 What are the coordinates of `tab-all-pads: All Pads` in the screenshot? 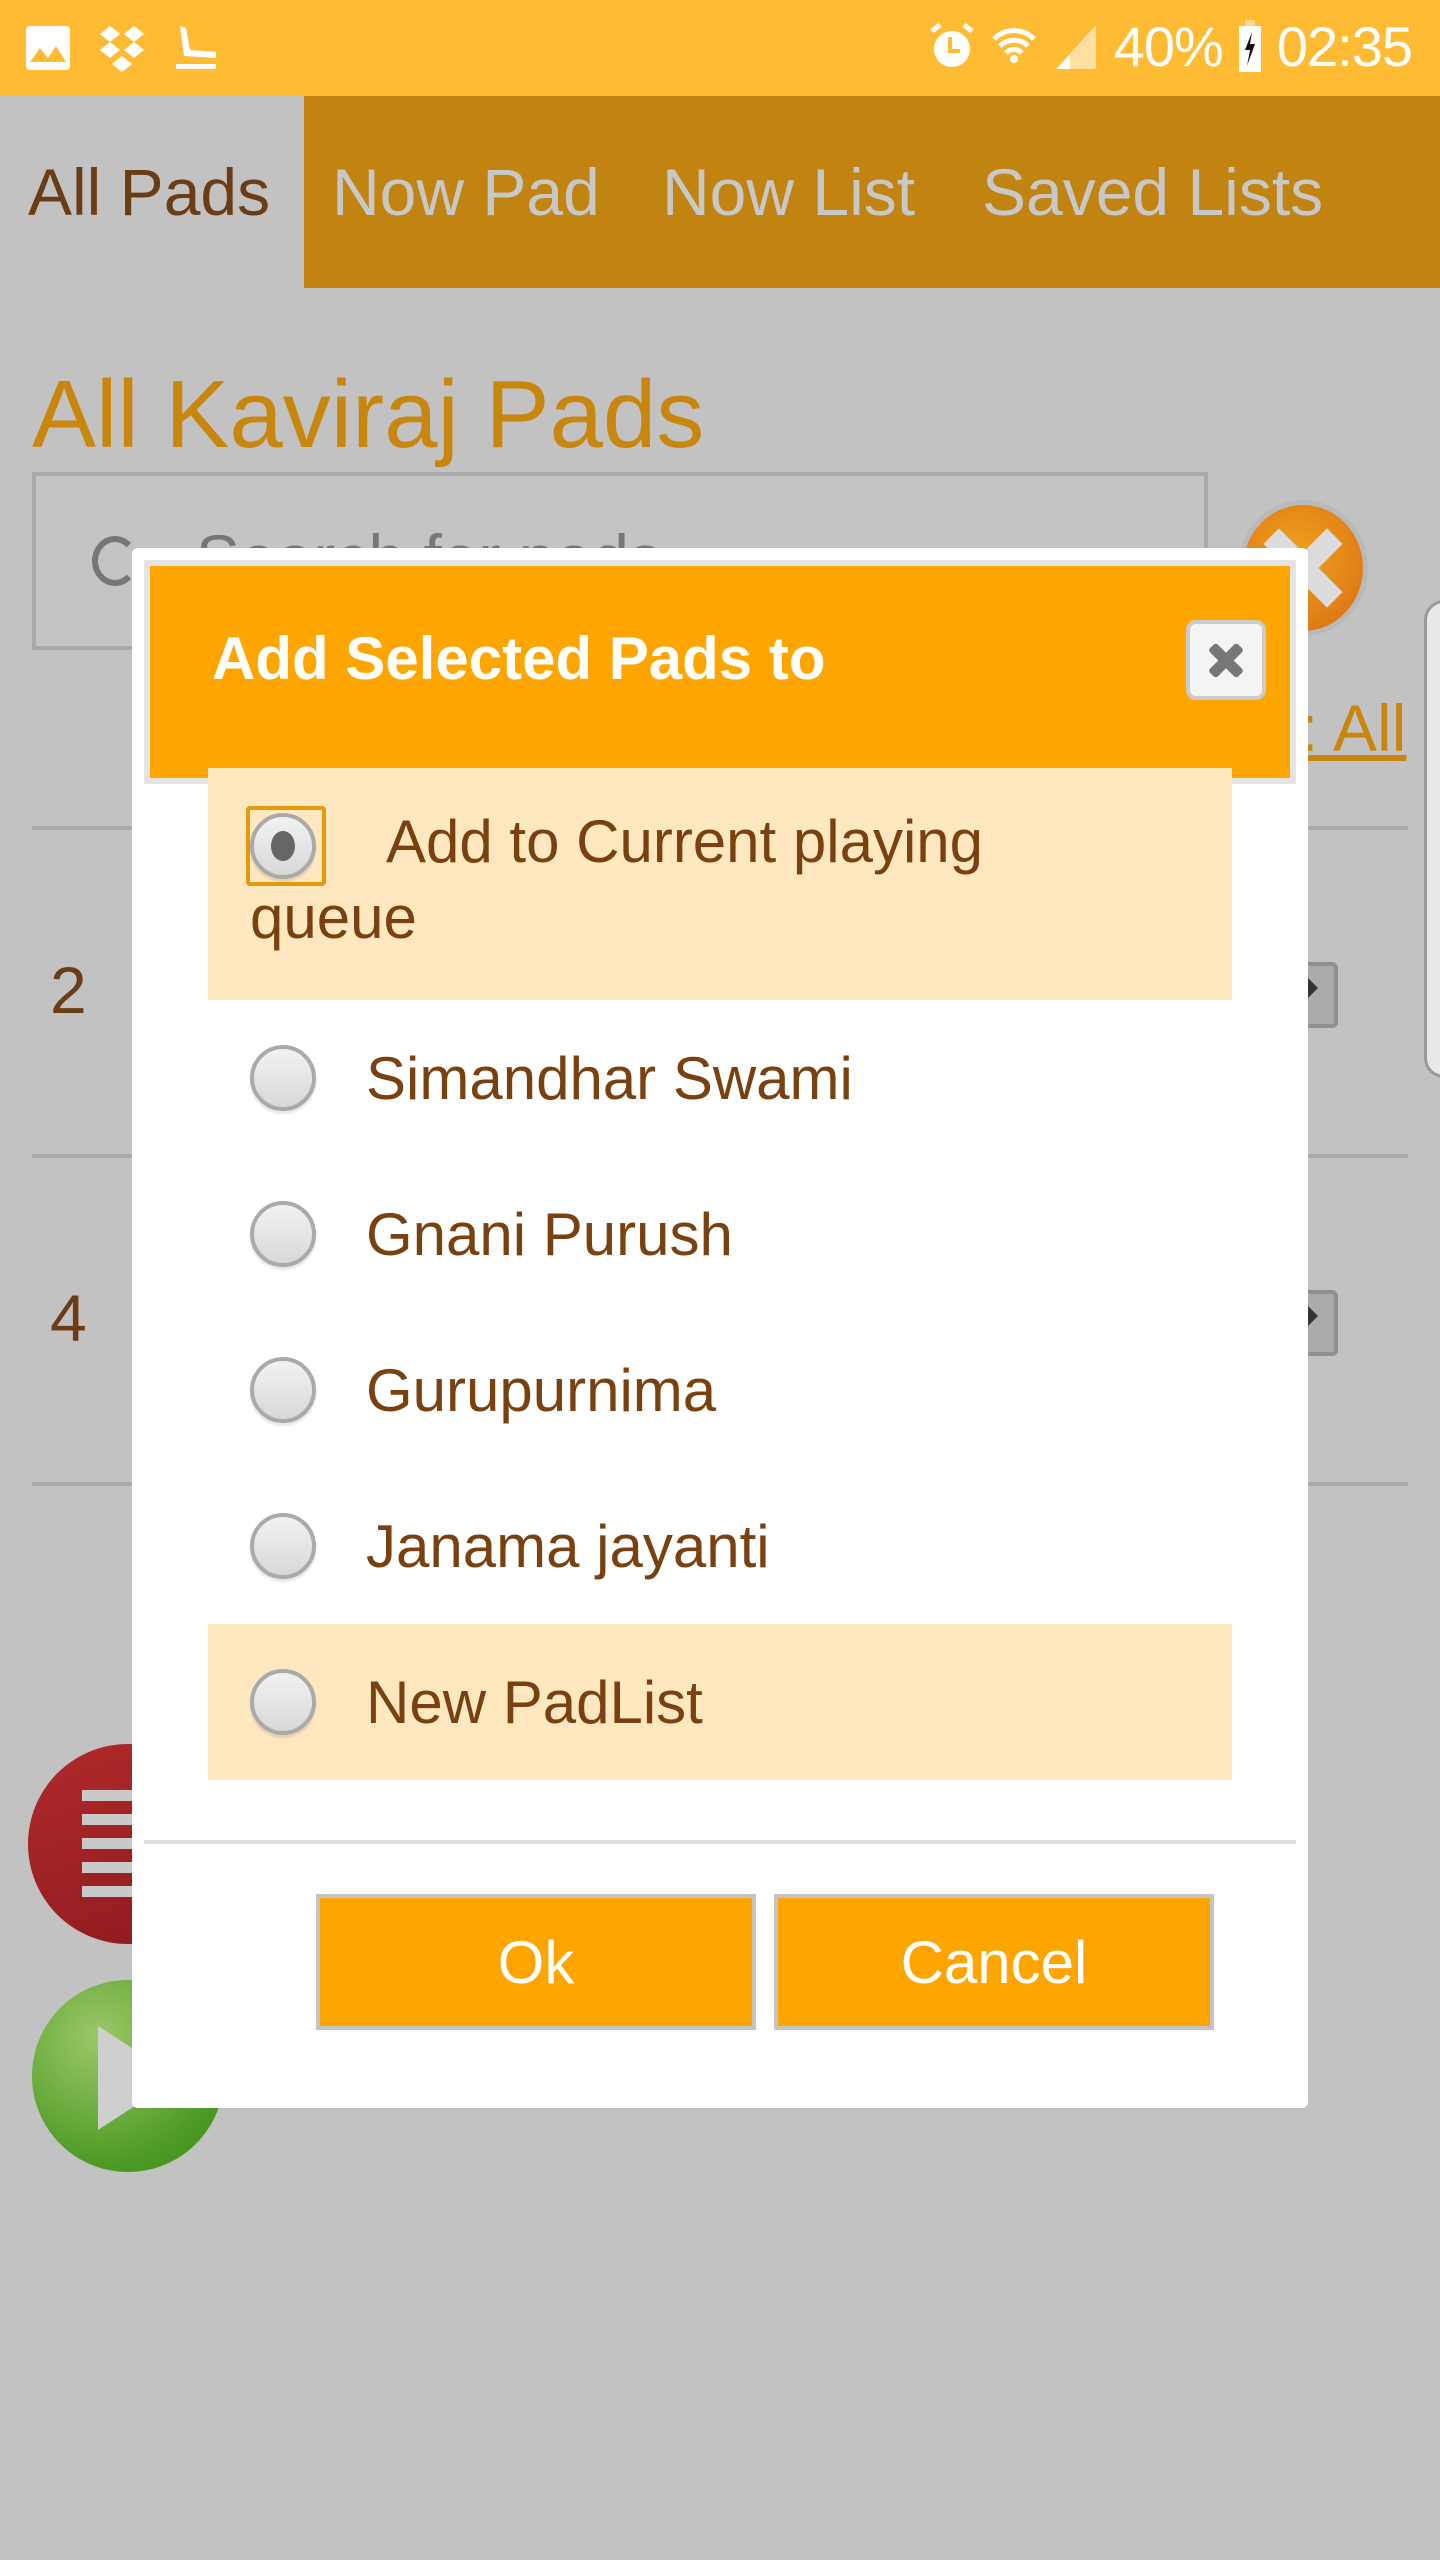 It's located at (152, 192).